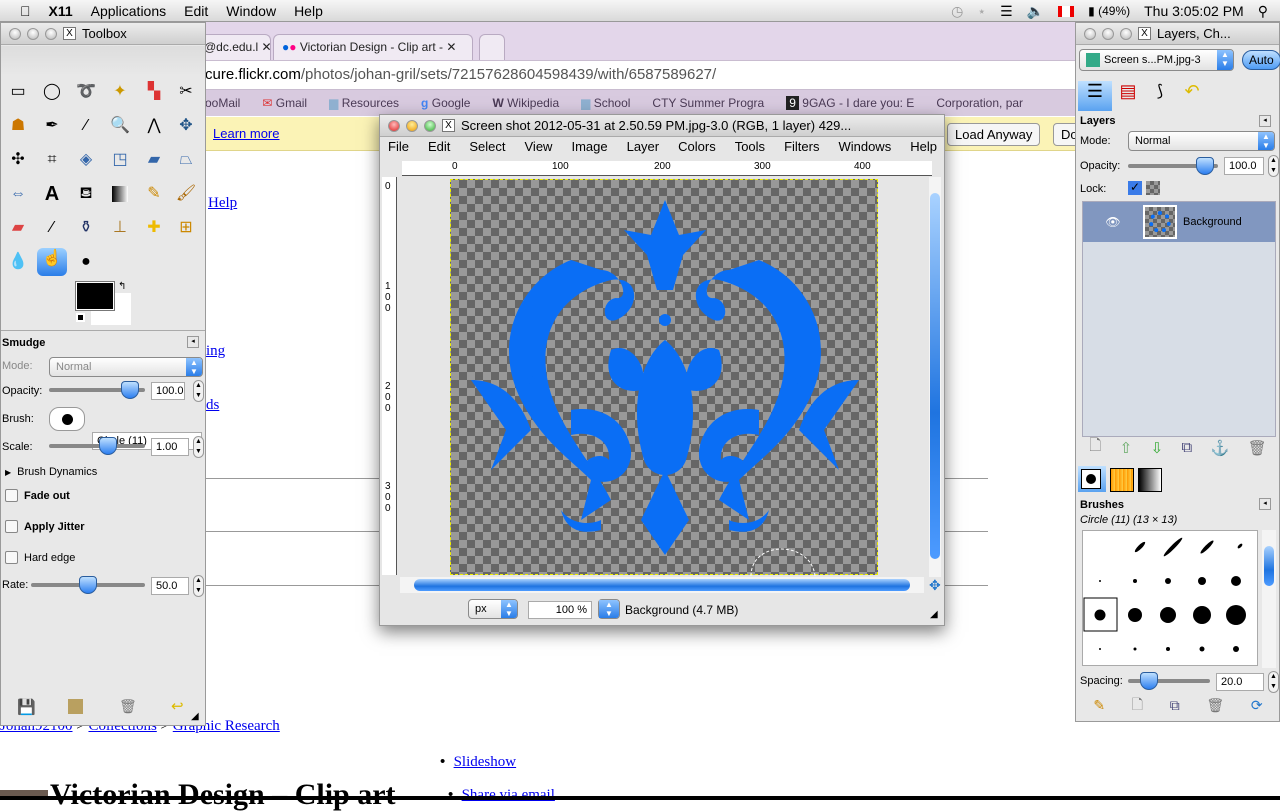 This screenshot has width=1280, height=812. I want to click on paths-tool-icon: ✒, so click(52, 126).